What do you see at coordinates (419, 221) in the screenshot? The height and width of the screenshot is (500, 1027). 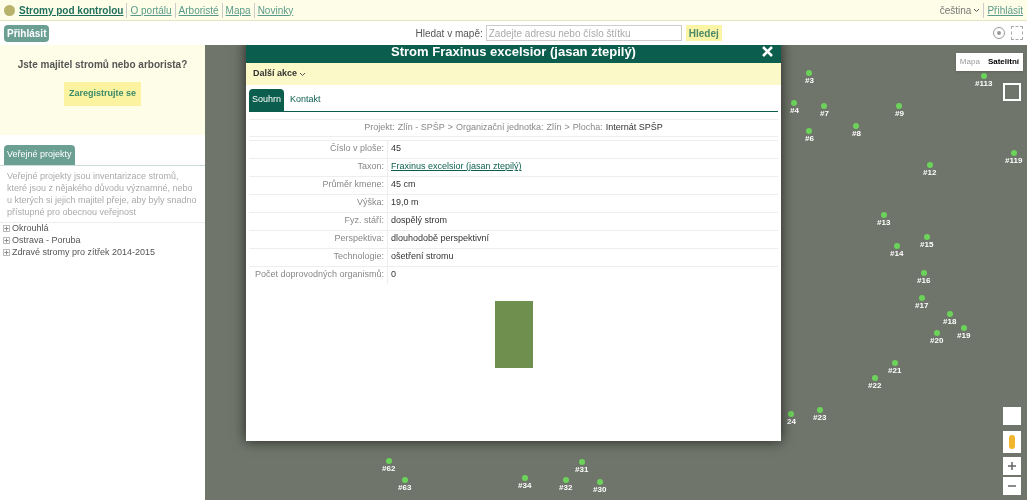 I see `field-value: dospělý strom` at bounding box center [419, 221].